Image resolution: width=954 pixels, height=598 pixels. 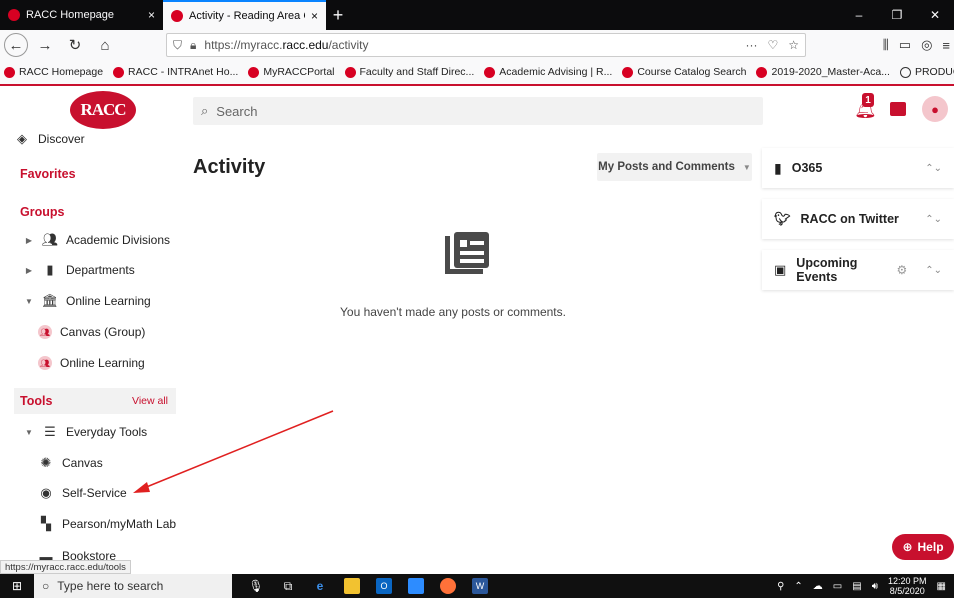 I want to click on new-tab-button: +, so click(x=338, y=15).